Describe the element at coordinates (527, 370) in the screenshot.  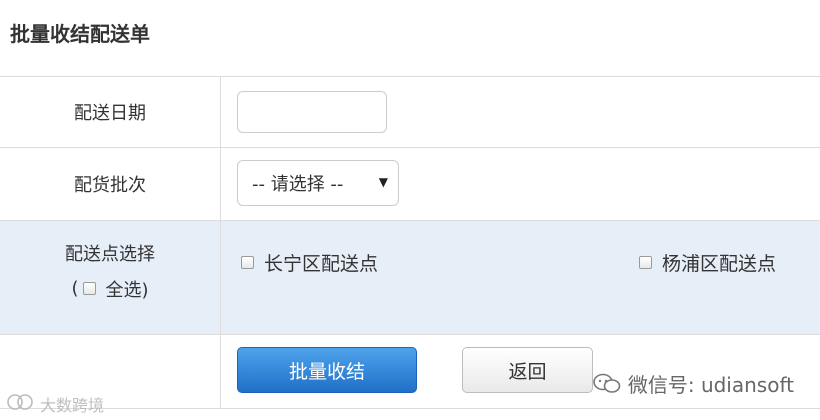
I see `back-button: 返回` at that location.